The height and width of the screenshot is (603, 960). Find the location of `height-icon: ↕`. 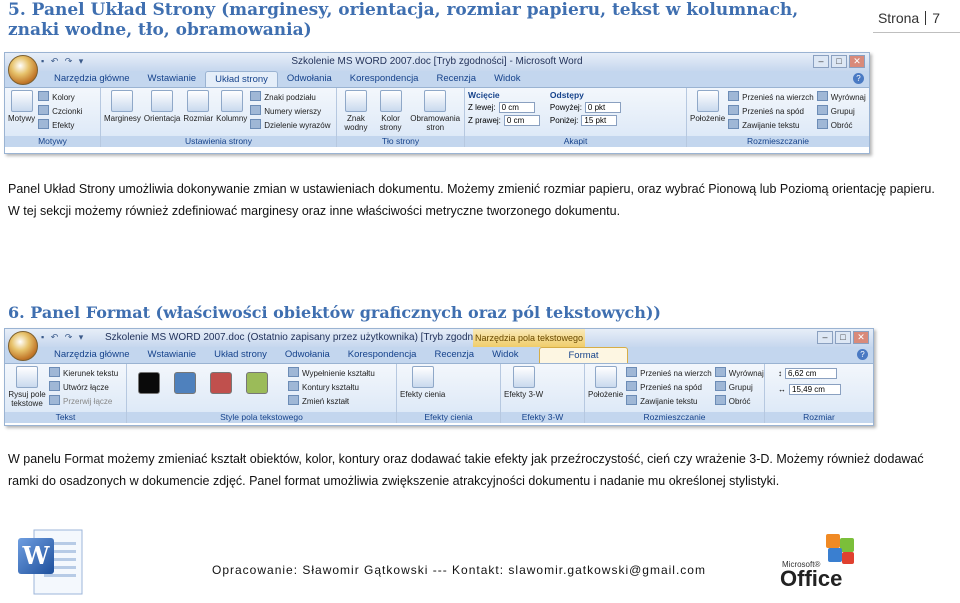

height-icon: ↕ is located at coordinates (780, 373).